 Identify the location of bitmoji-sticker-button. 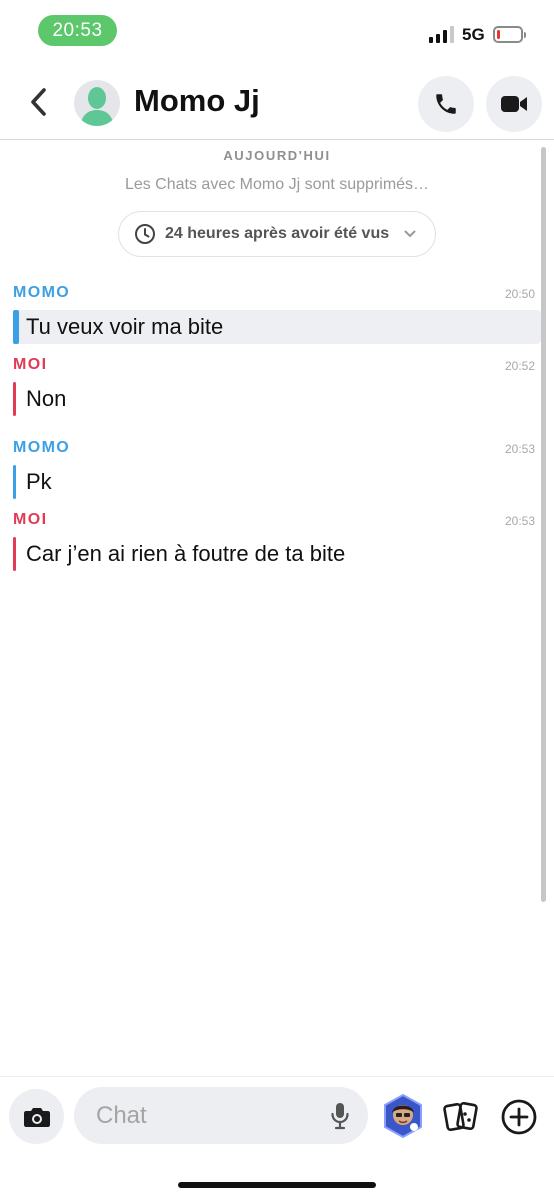
(403, 1116).